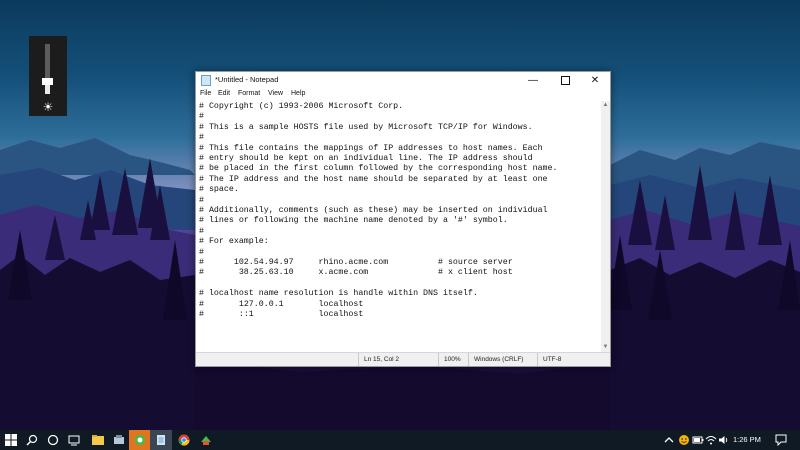  Describe the element at coordinates (206, 80) in the screenshot. I see `notepad-app-icon` at that location.